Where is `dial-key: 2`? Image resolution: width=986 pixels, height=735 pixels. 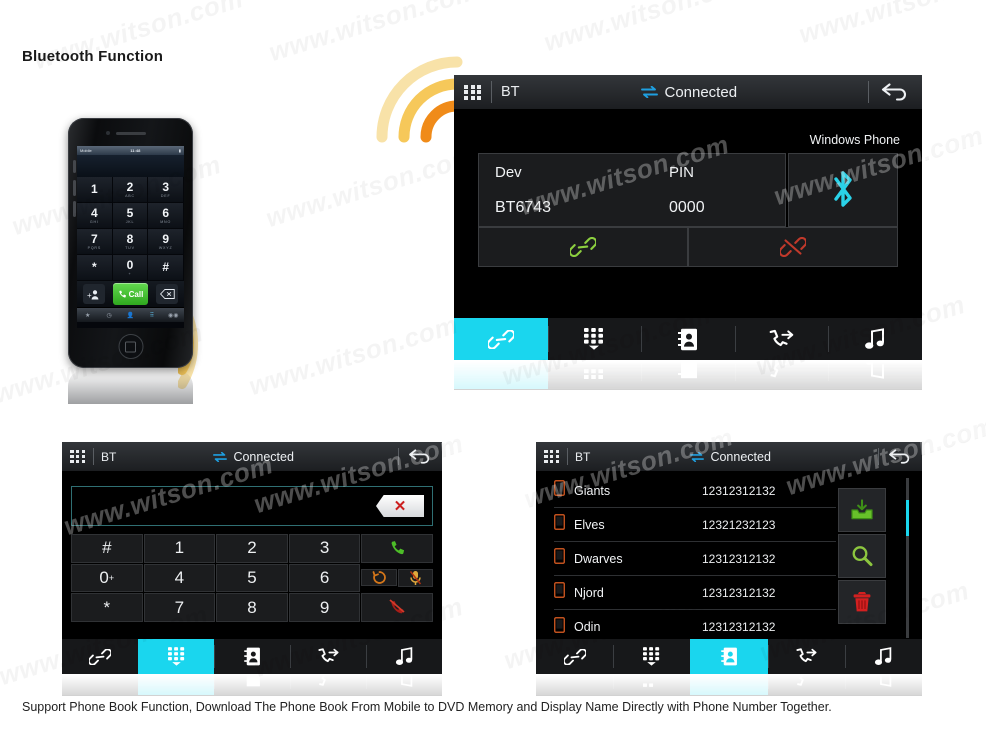 dial-key: 2 is located at coordinates (252, 548).